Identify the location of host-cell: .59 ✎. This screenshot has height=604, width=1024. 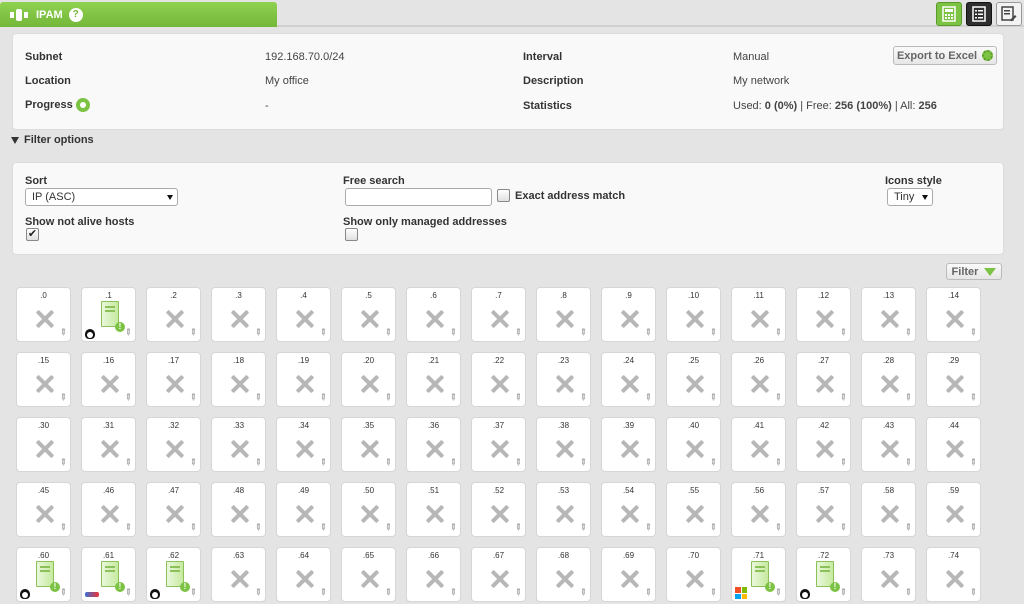
(953, 509).